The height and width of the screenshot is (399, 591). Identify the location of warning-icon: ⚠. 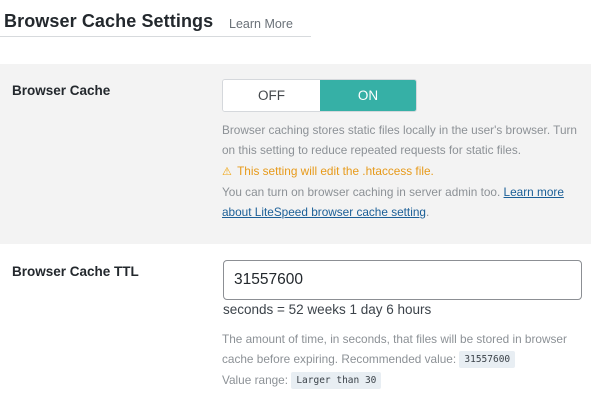
(227, 171).